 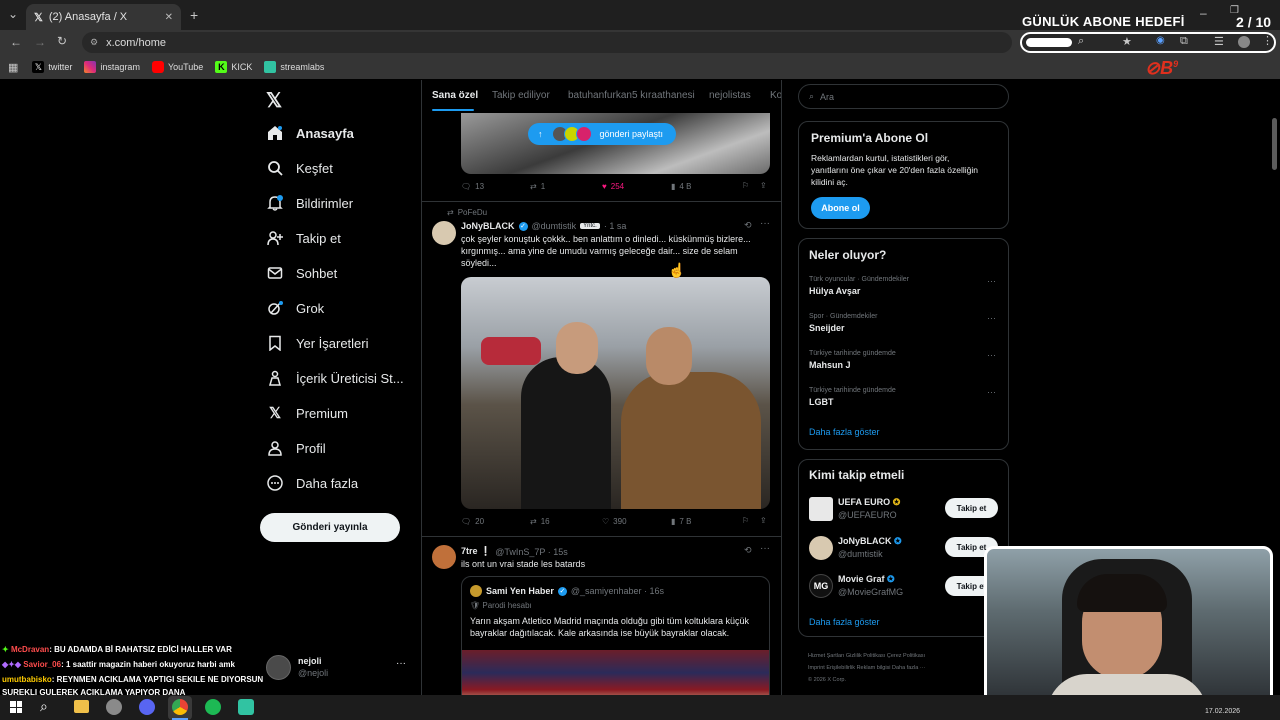 What do you see at coordinates (472, 186) in the screenshot?
I see `reply-button: 🗨 13` at bounding box center [472, 186].